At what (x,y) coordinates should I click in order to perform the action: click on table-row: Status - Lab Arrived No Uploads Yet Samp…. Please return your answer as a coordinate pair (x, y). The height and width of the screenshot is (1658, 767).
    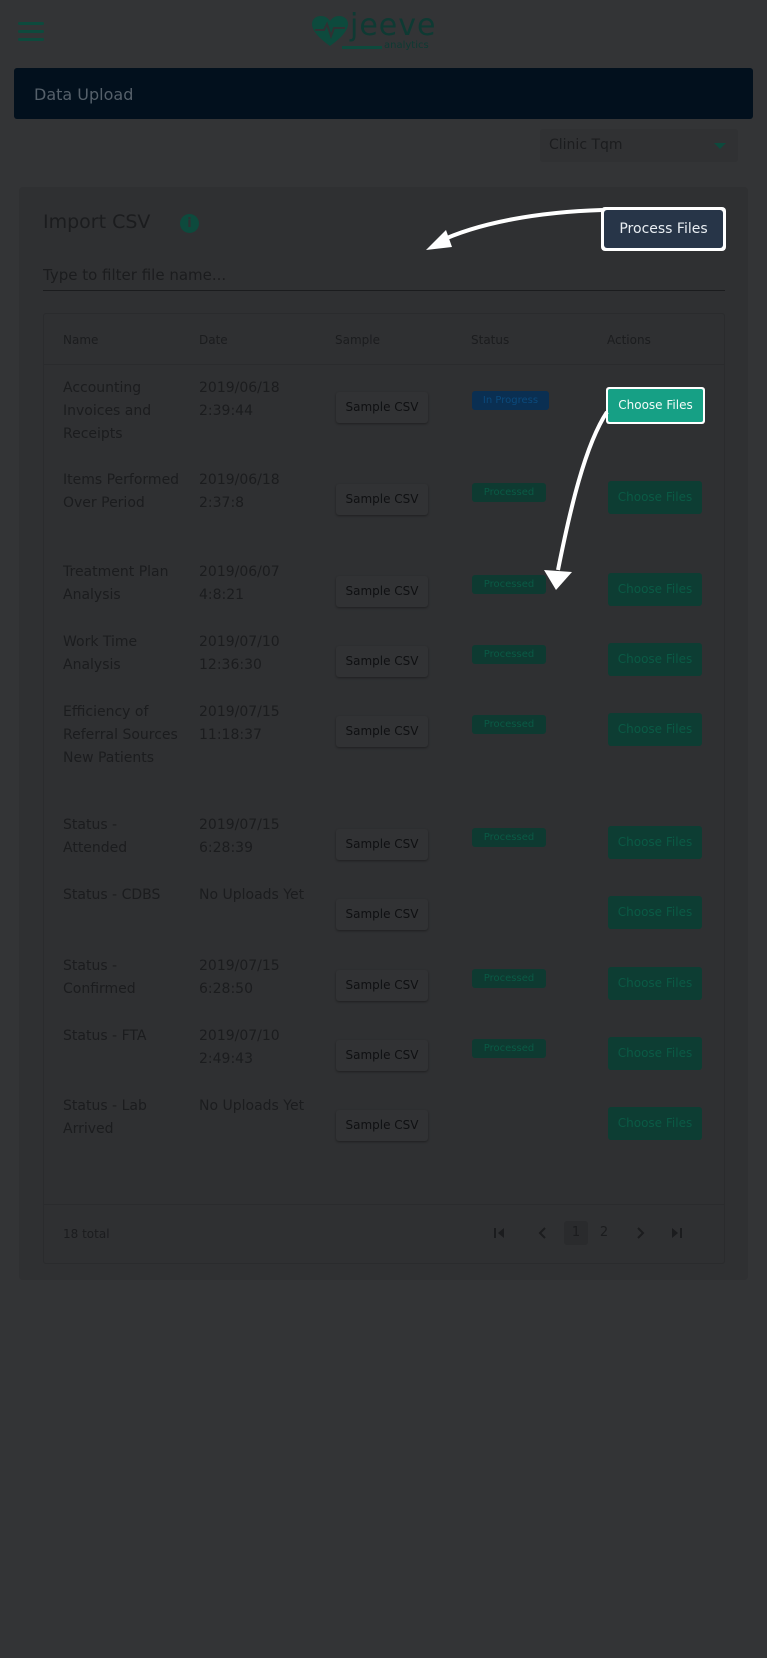
    Looking at the image, I should click on (384, 1130).